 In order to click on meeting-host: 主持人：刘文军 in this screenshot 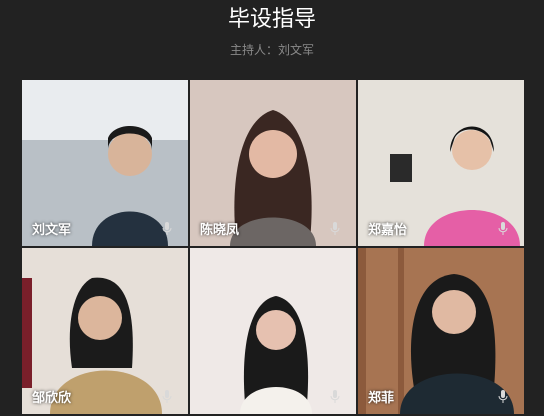, I will do `click(271, 50)`.